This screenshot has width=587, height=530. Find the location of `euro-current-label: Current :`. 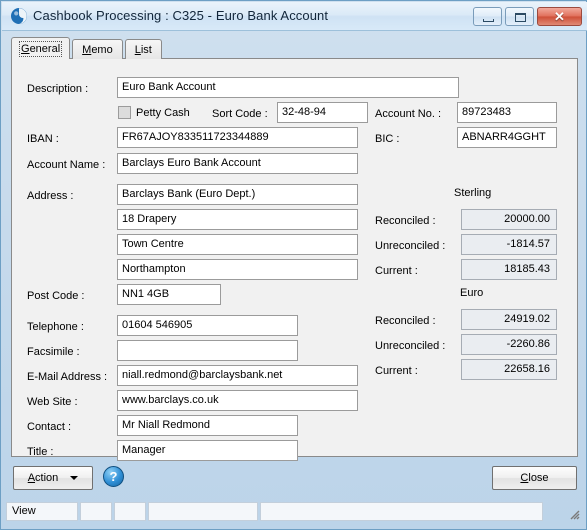

euro-current-label: Current : is located at coordinates (396, 371).